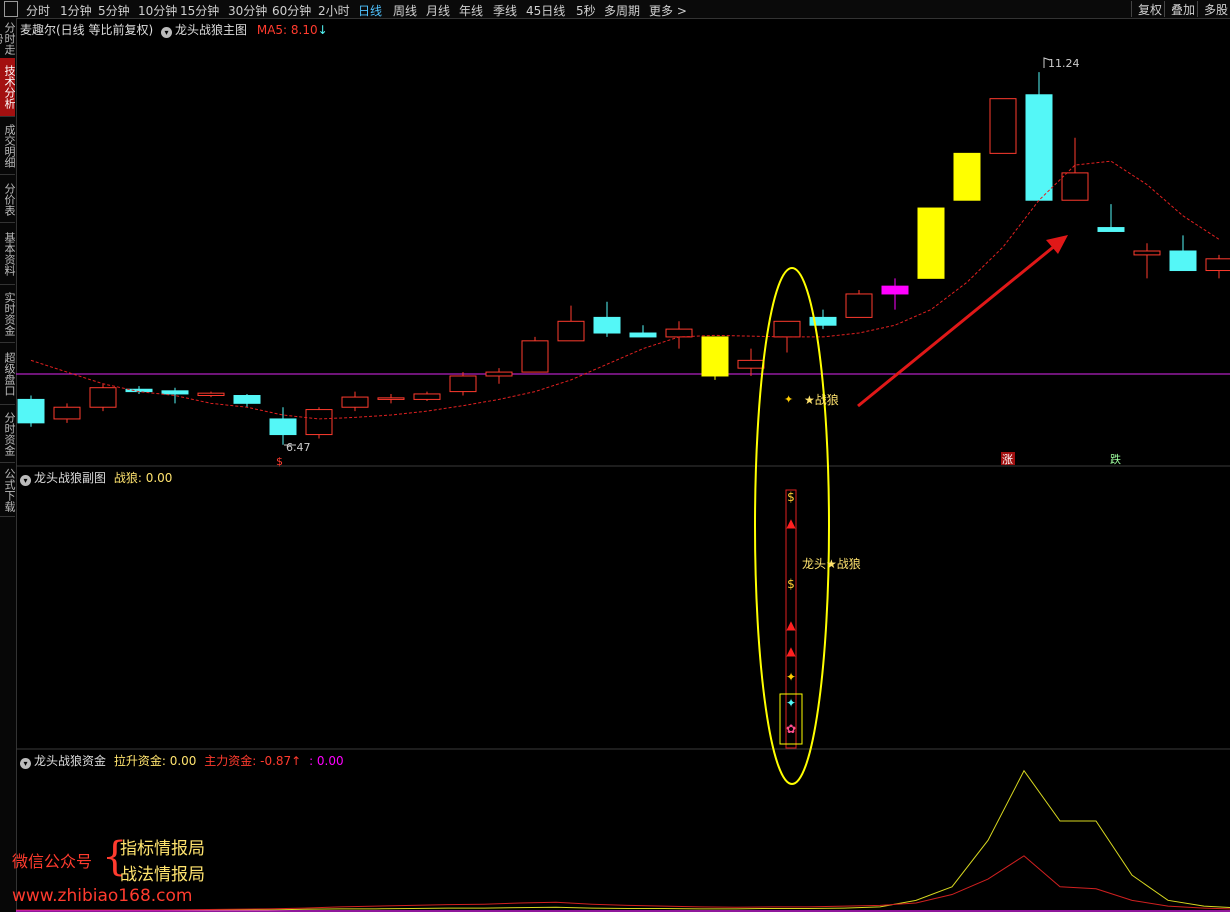 This screenshot has height=912, width=1230. Describe the element at coordinates (8, 87) in the screenshot. I see `sidebar-tab-1: 技术分析` at that location.